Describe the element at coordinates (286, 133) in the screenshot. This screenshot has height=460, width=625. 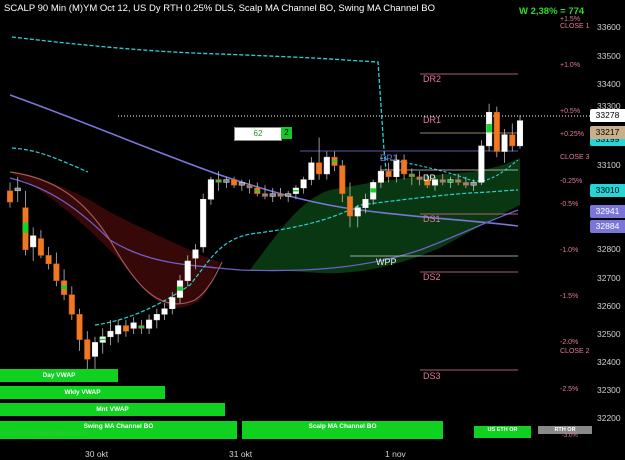
I see `signal-count-box: 2` at that location.